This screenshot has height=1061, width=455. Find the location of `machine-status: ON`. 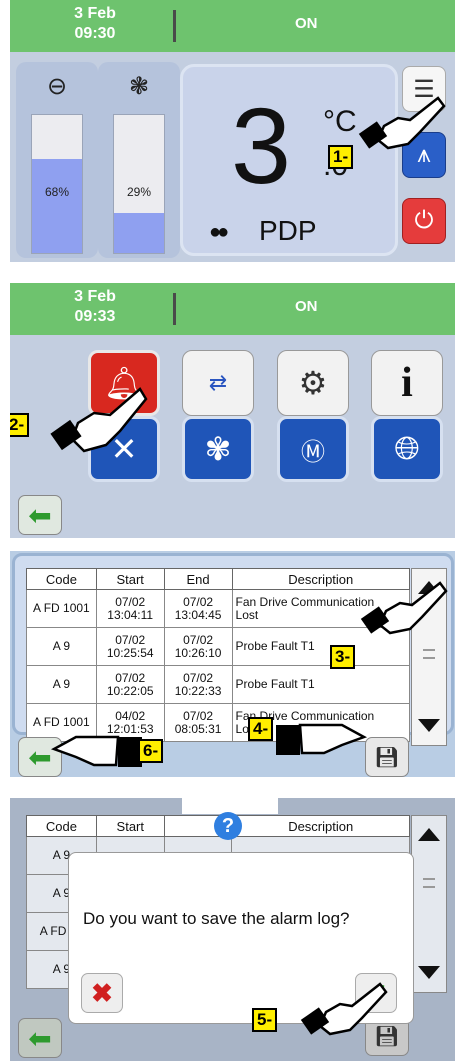

machine-status: ON is located at coordinates (306, 23).